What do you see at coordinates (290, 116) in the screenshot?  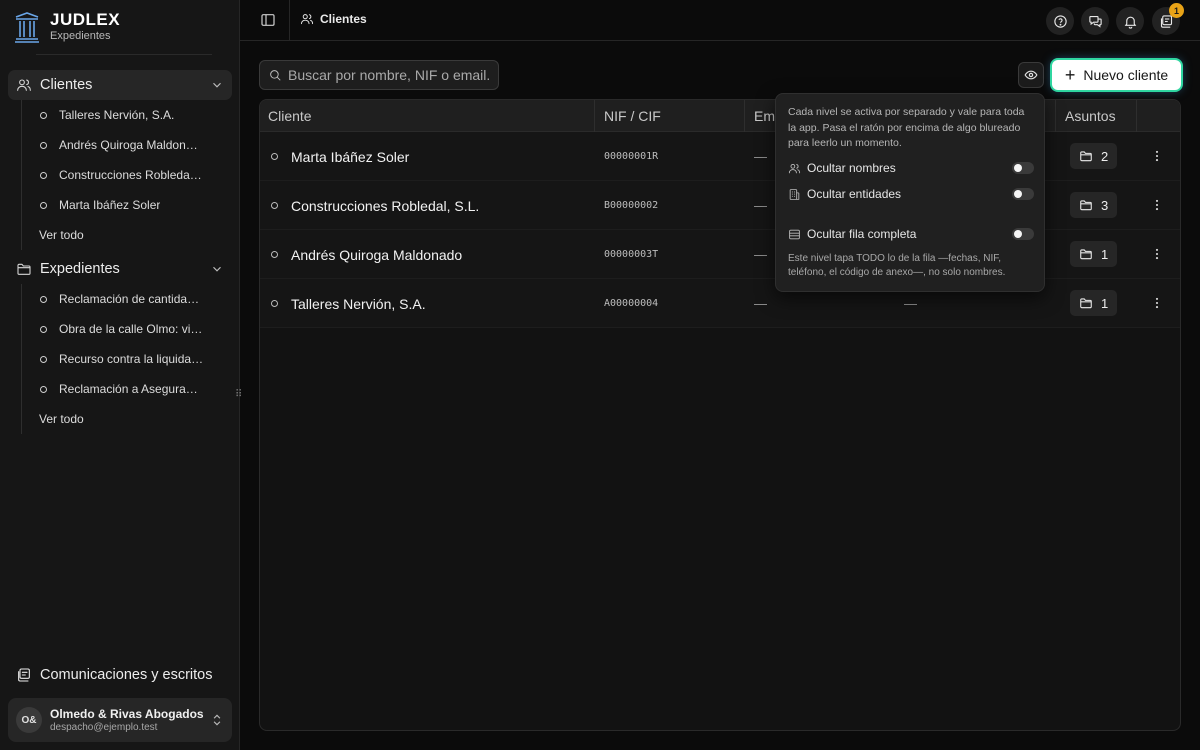 I see `column-header-cliente: Cliente` at bounding box center [290, 116].